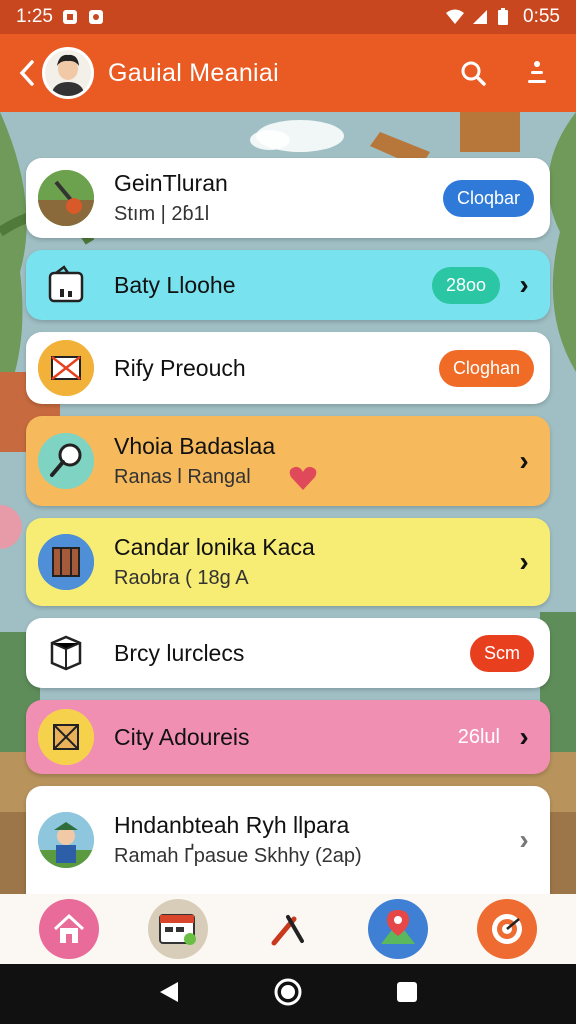 The width and height of the screenshot is (576, 1024). What do you see at coordinates (180, 367) in the screenshot?
I see `item-title: Rify Preouch` at bounding box center [180, 367].